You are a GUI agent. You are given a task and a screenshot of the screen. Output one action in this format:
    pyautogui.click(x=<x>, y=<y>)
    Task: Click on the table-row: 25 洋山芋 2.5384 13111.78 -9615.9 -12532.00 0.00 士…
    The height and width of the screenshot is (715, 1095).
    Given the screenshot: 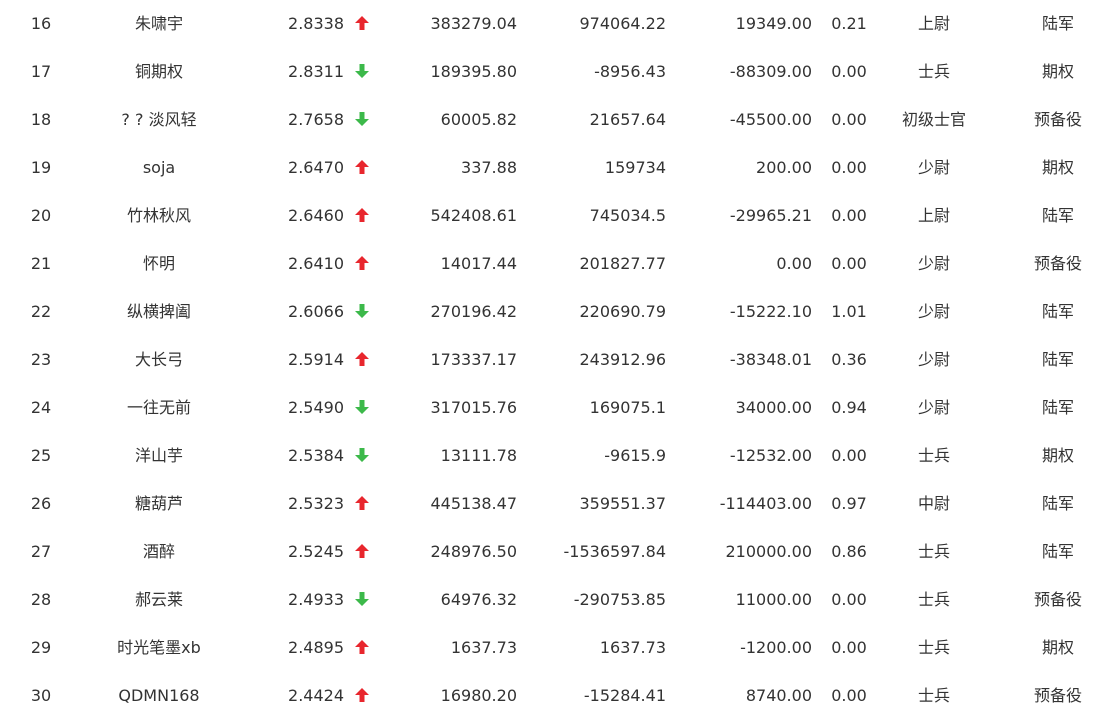 What is the action you would take?
    pyautogui.click(x=547, y=456)
    